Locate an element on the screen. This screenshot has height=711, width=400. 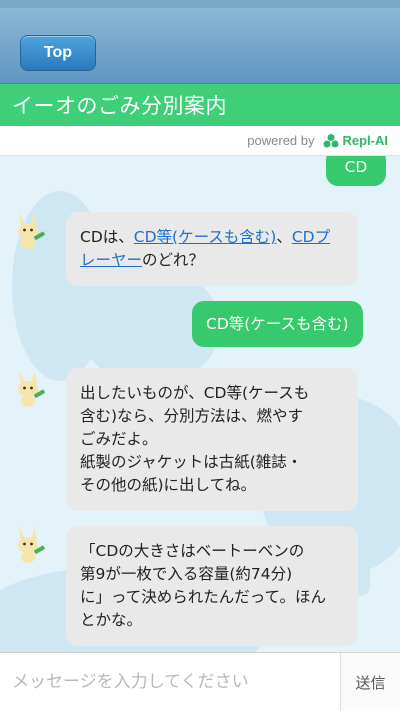
navigation-bar: Top is located at coordinates (200, 46).